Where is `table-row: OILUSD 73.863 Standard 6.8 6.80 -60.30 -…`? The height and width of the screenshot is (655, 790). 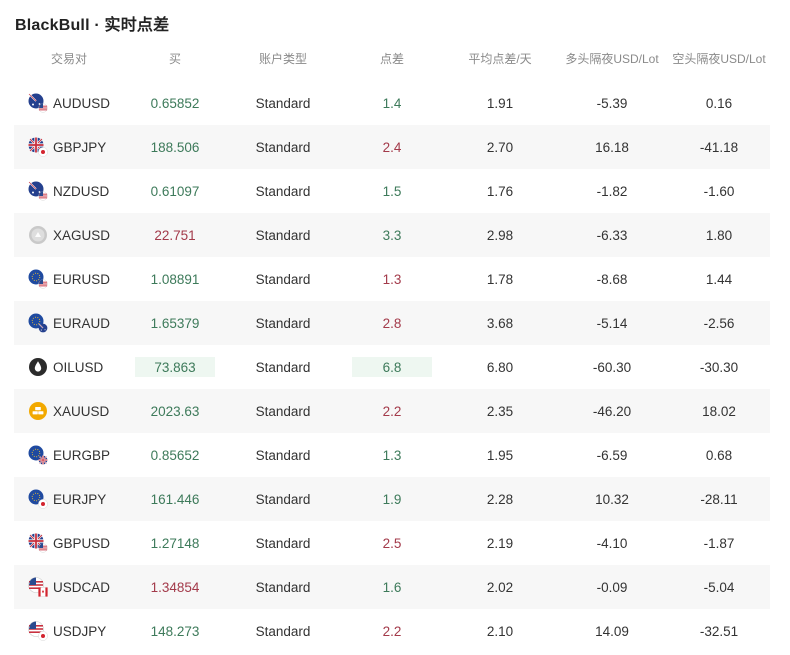
table-row: OILUSD 73.863 Standard 6.8 6.80 -60.30 -… is located at coordinates (392, 367).